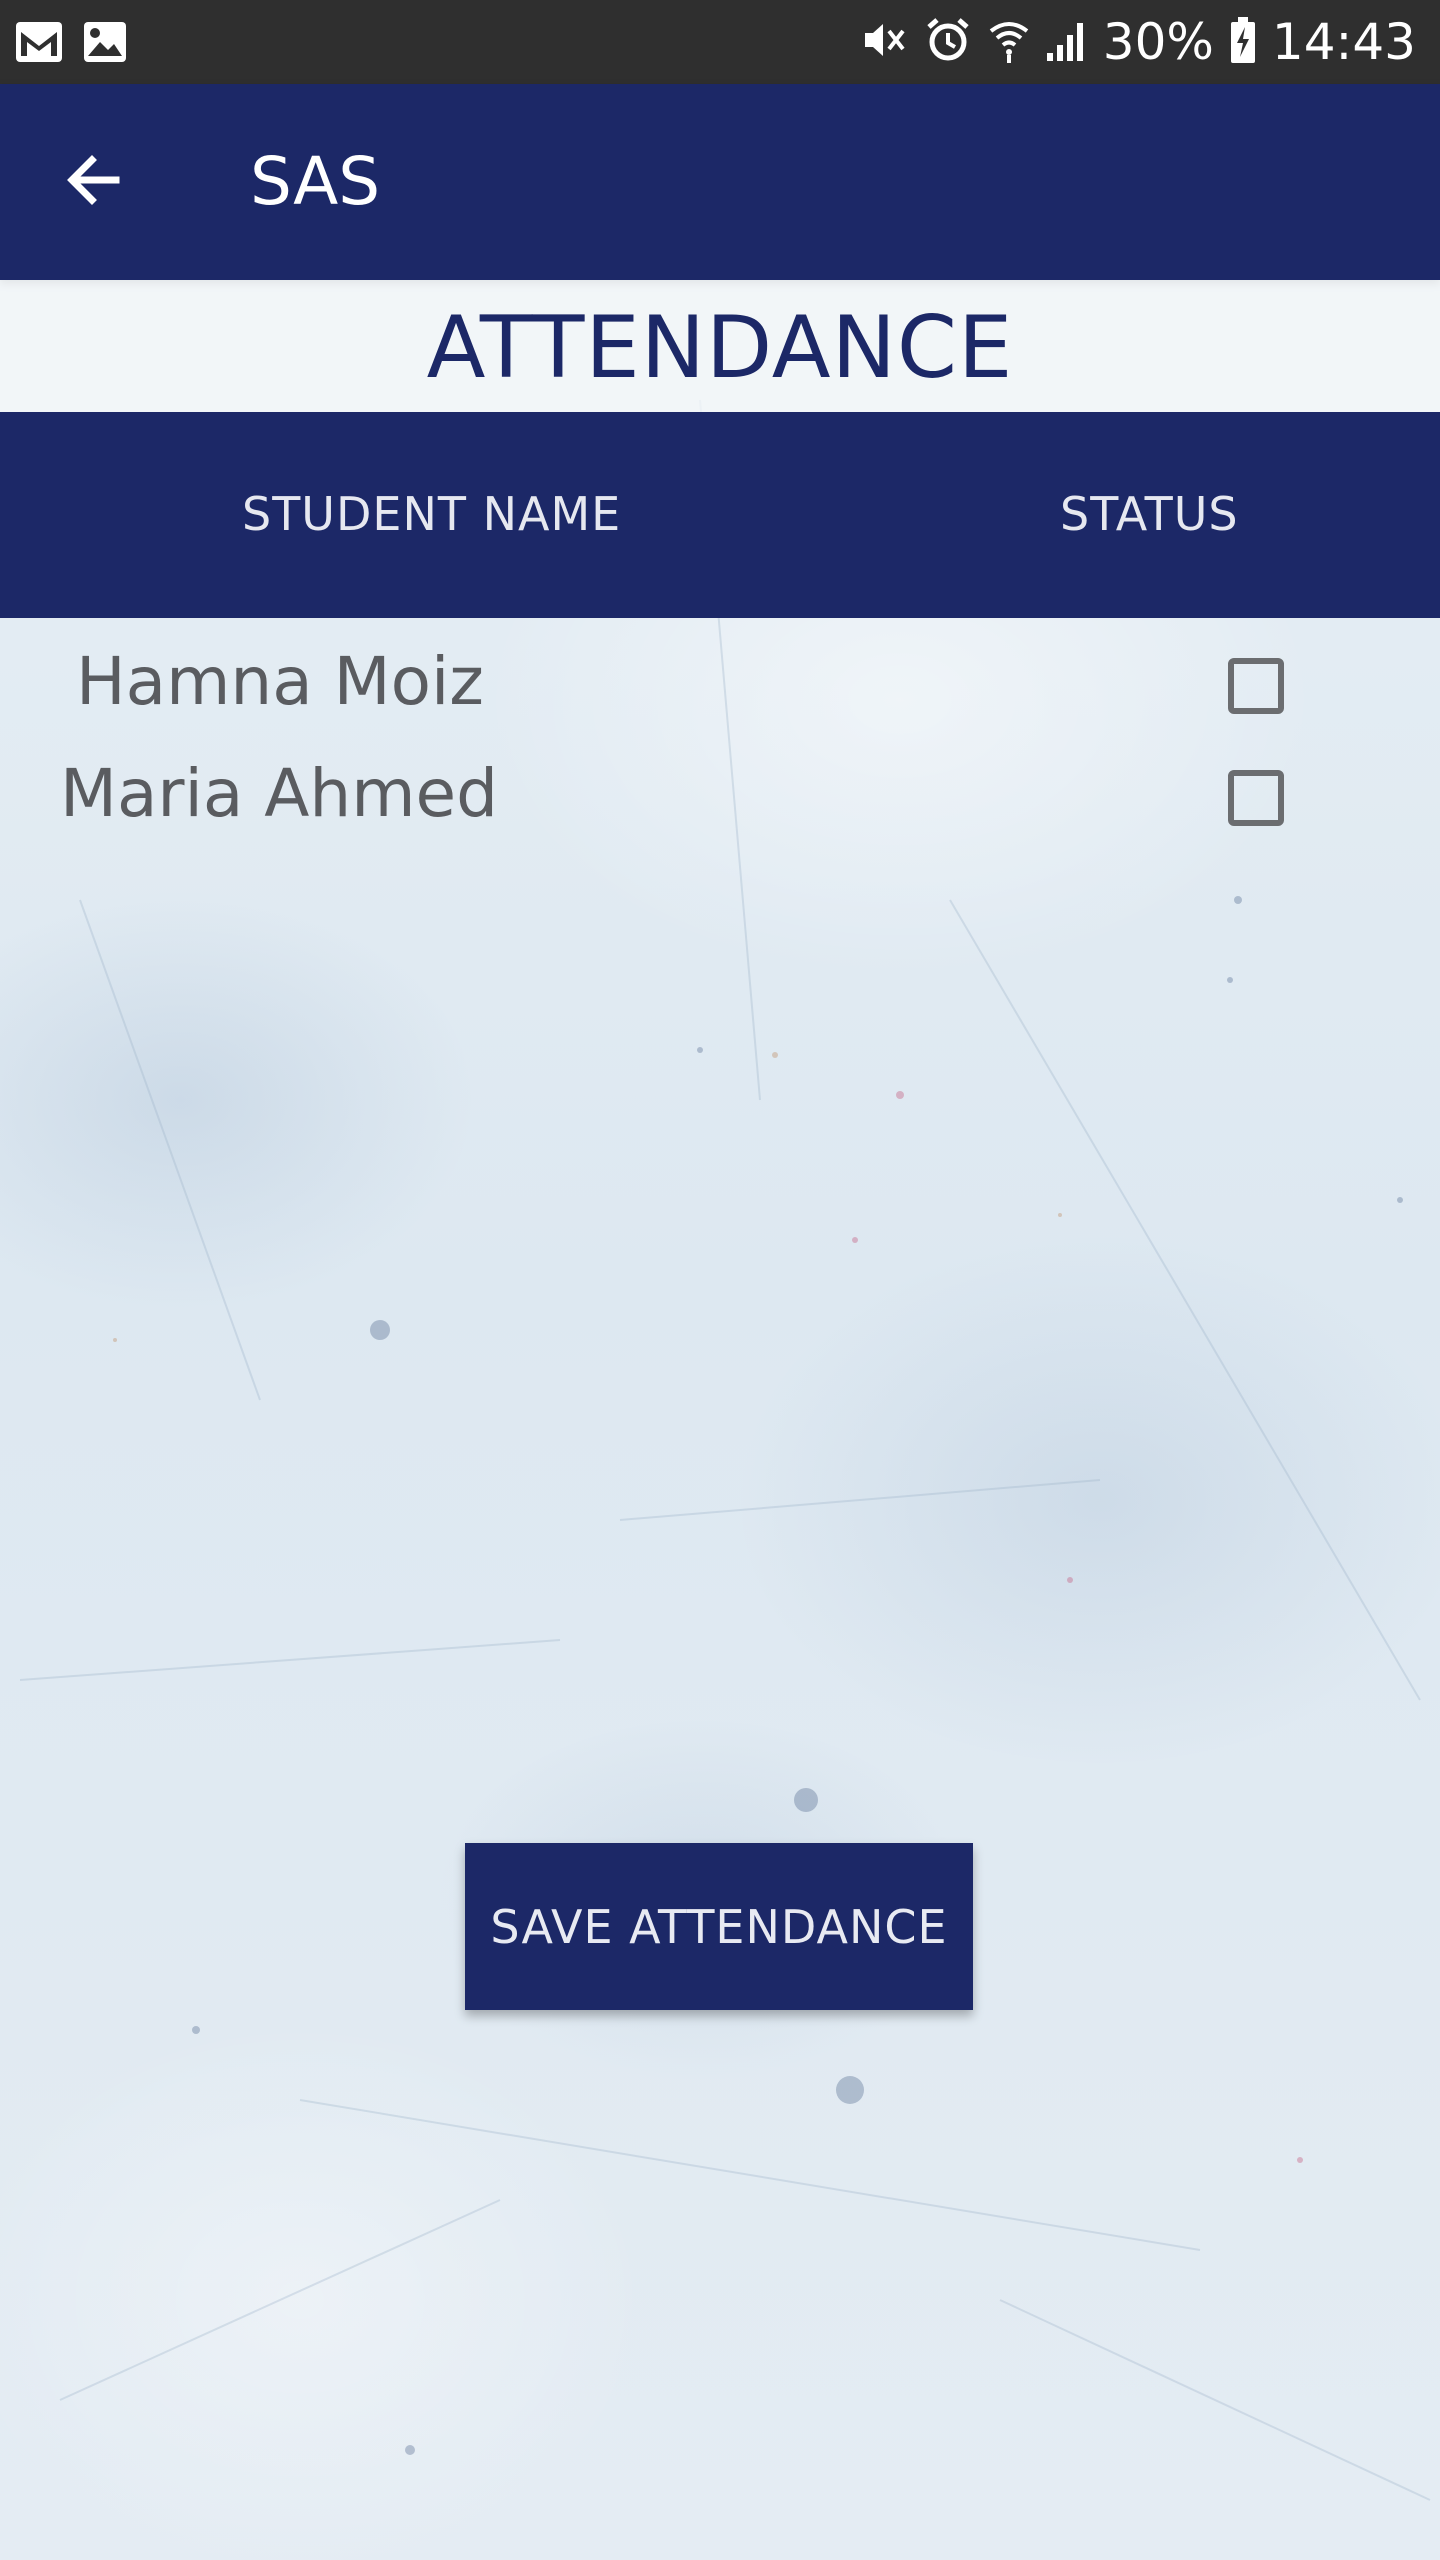 Image resolution: width=1440 pixels, height=2560 pixels. I want to click on save-attendance-label: SAVE ATTENDANCE, so click(719, 1926).